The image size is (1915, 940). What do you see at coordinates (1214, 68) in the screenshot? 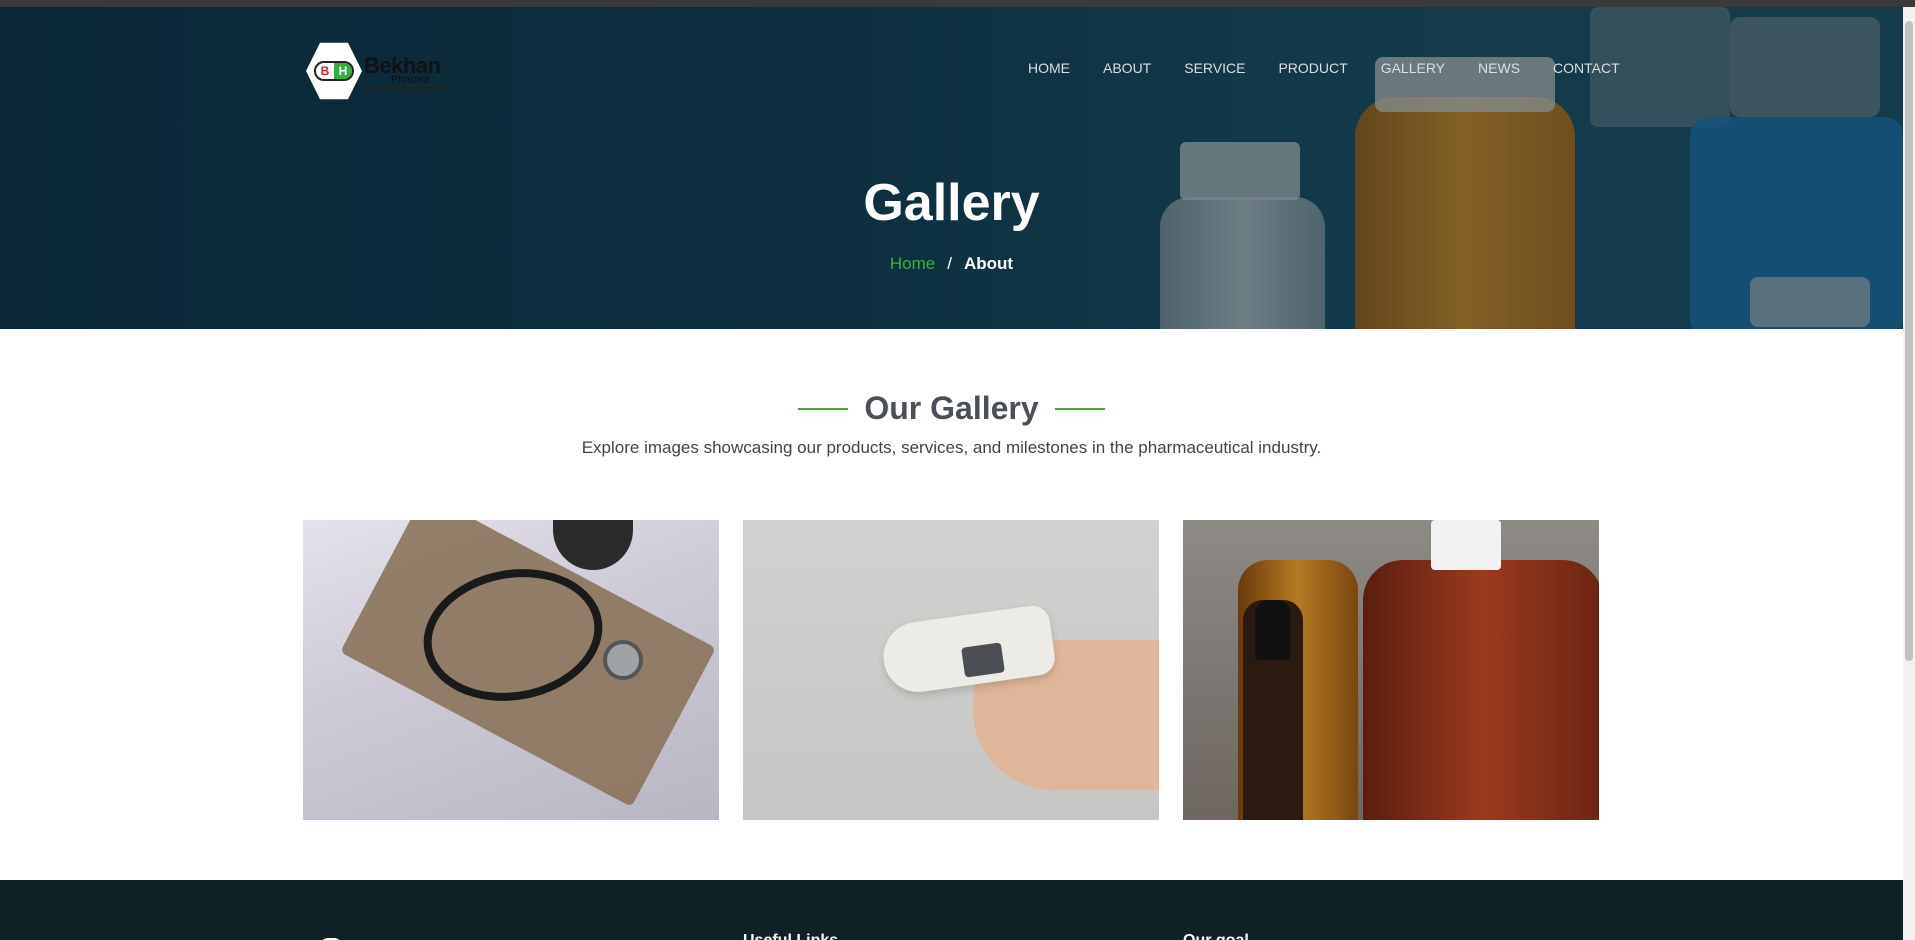
I see `nav-service: SERVICE` at bounding box center [1214, 68].